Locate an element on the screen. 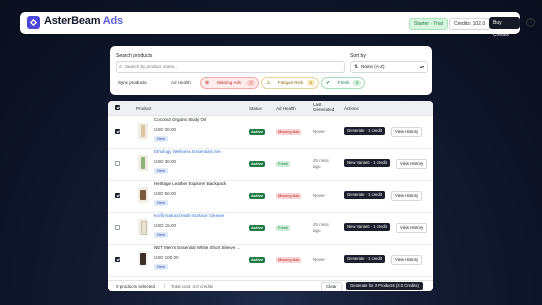  chip-label: Missing Ads is located at coordinates (229, 82).